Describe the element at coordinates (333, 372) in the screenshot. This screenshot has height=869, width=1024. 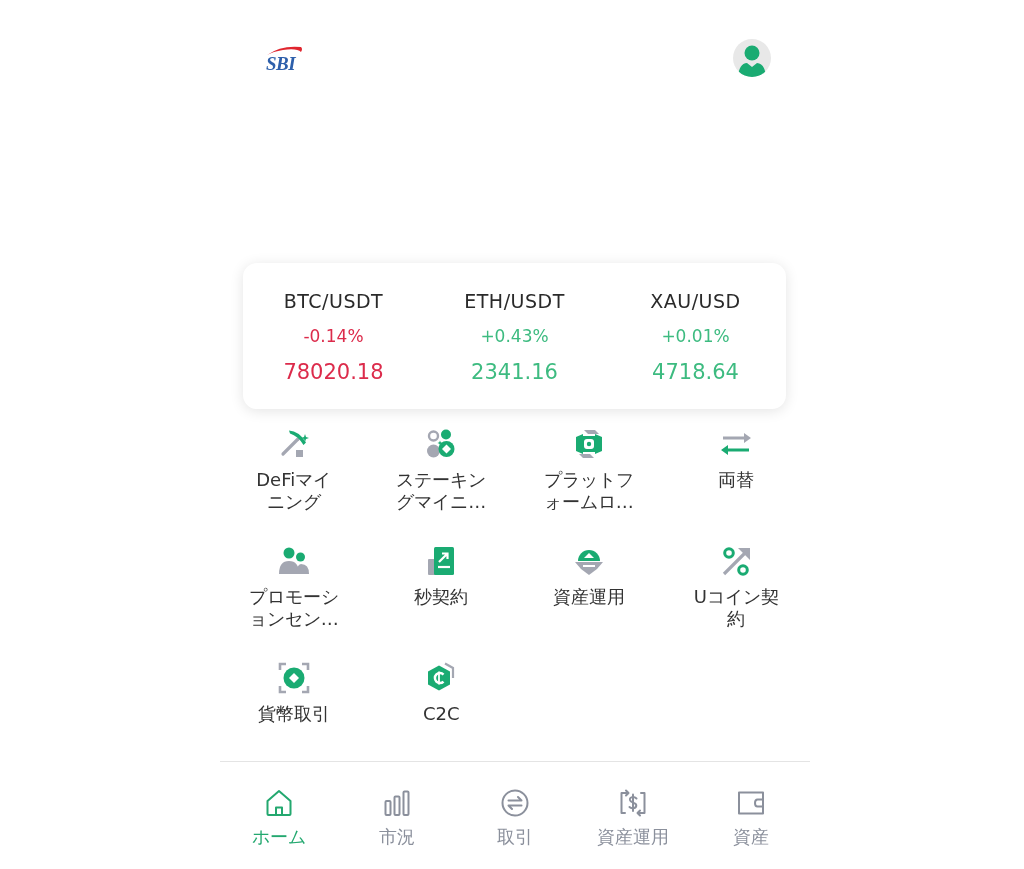
I see `ticker-price: 78020.18` at that location.